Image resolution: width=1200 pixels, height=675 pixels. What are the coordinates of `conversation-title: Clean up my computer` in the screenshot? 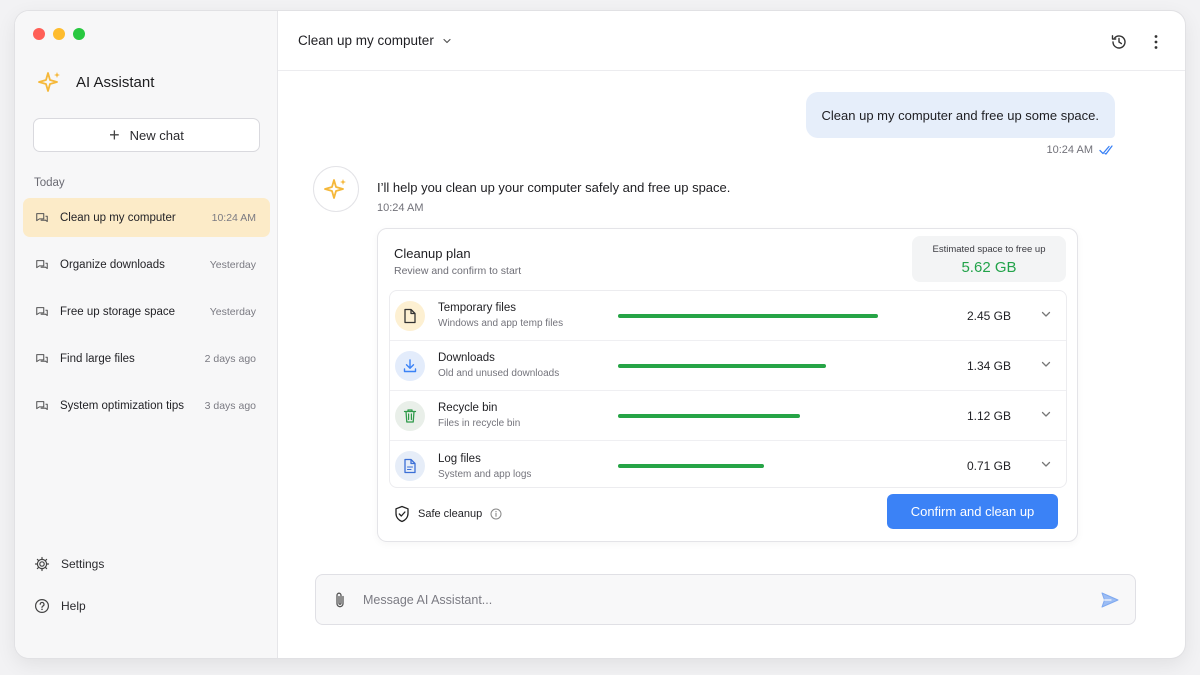 It's located at (118, 217).